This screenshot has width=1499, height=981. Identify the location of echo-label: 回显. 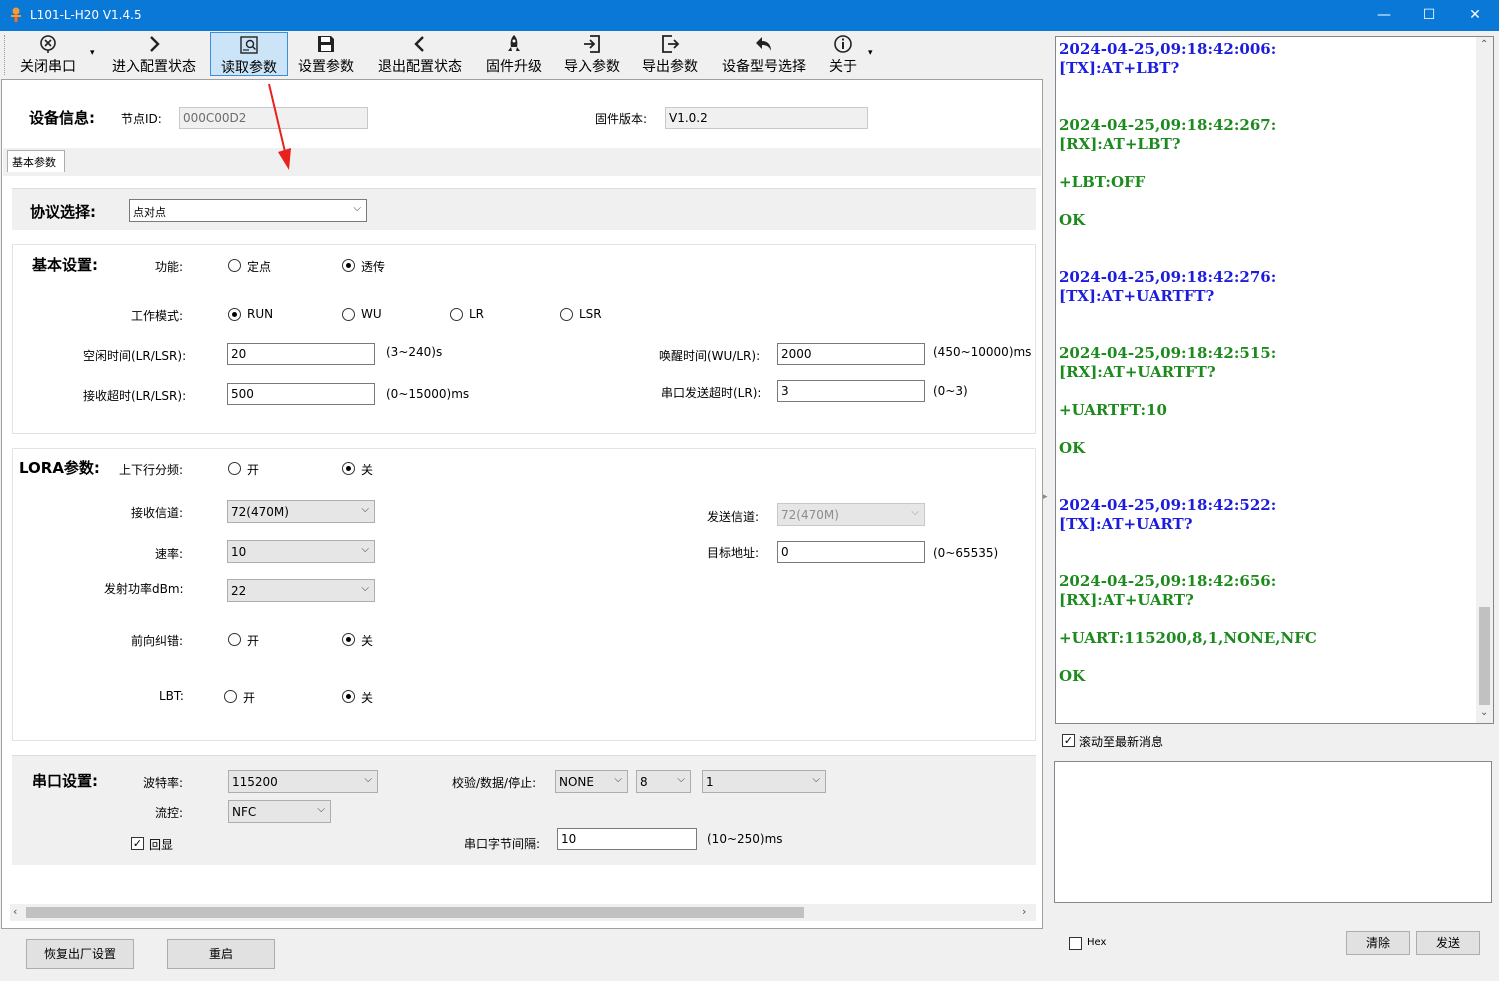
(161, 845).